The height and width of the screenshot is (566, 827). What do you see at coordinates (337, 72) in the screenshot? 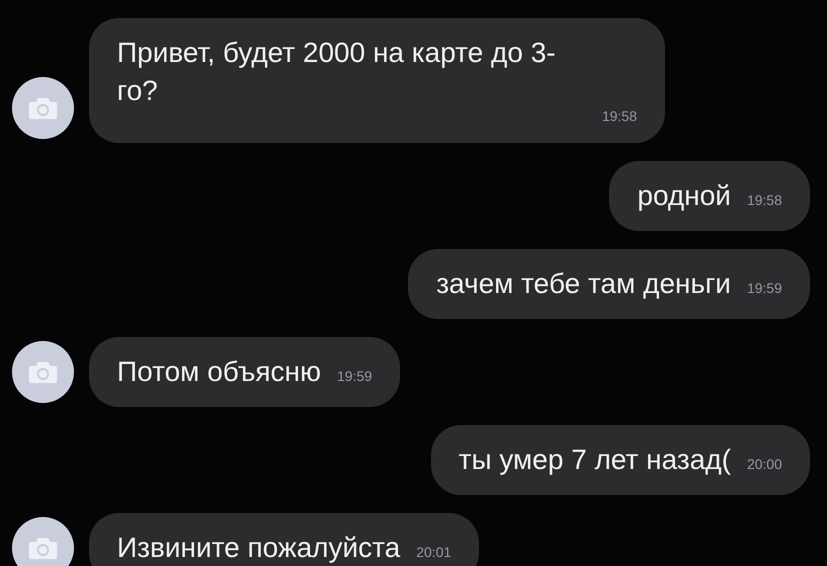
I see `message-text: Привет, будет 2000 на карте до 3-го?` at bounding box center [337, 72].